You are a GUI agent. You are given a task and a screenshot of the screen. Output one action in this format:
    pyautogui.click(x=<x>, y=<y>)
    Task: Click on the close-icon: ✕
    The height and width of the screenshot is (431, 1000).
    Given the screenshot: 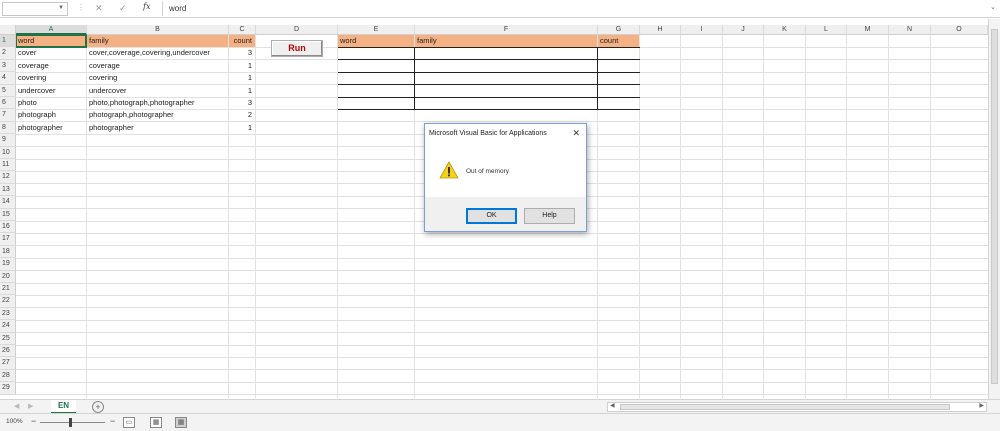 What is the action you would take?
    pyautogui.click(x=576, y=133)
    